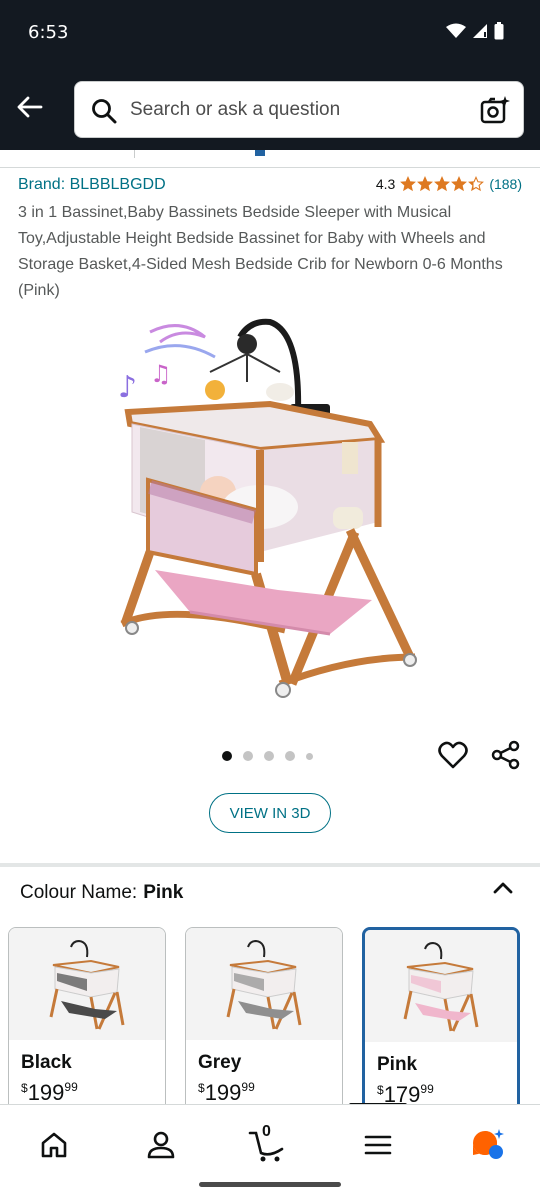 This screenshot has width=540, height=1200. Describe the element at coordinates (495, 110) in the screenshot. I see `camera-search-icon` at that location.